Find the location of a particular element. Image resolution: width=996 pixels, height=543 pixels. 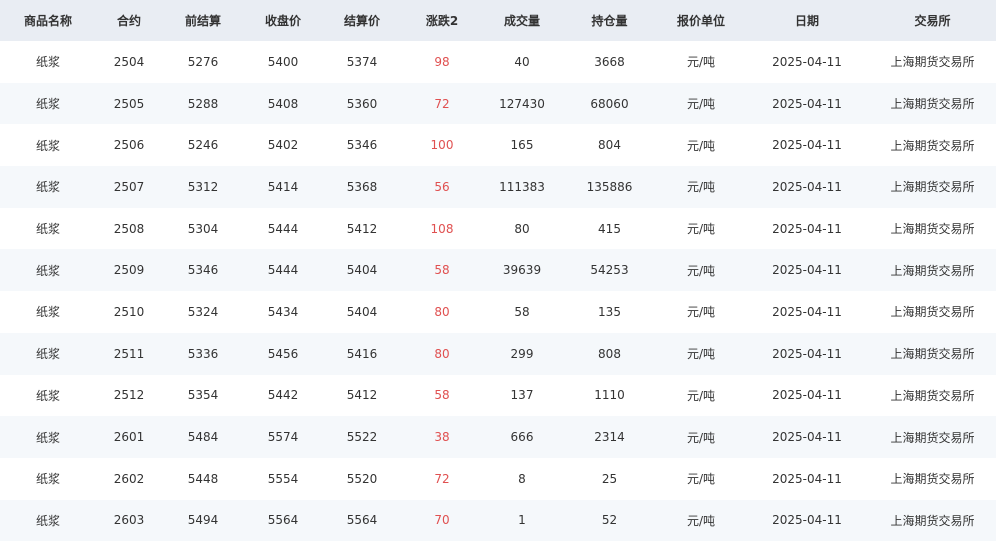

cell-volume: 165 is located at coordinates (522, 145).